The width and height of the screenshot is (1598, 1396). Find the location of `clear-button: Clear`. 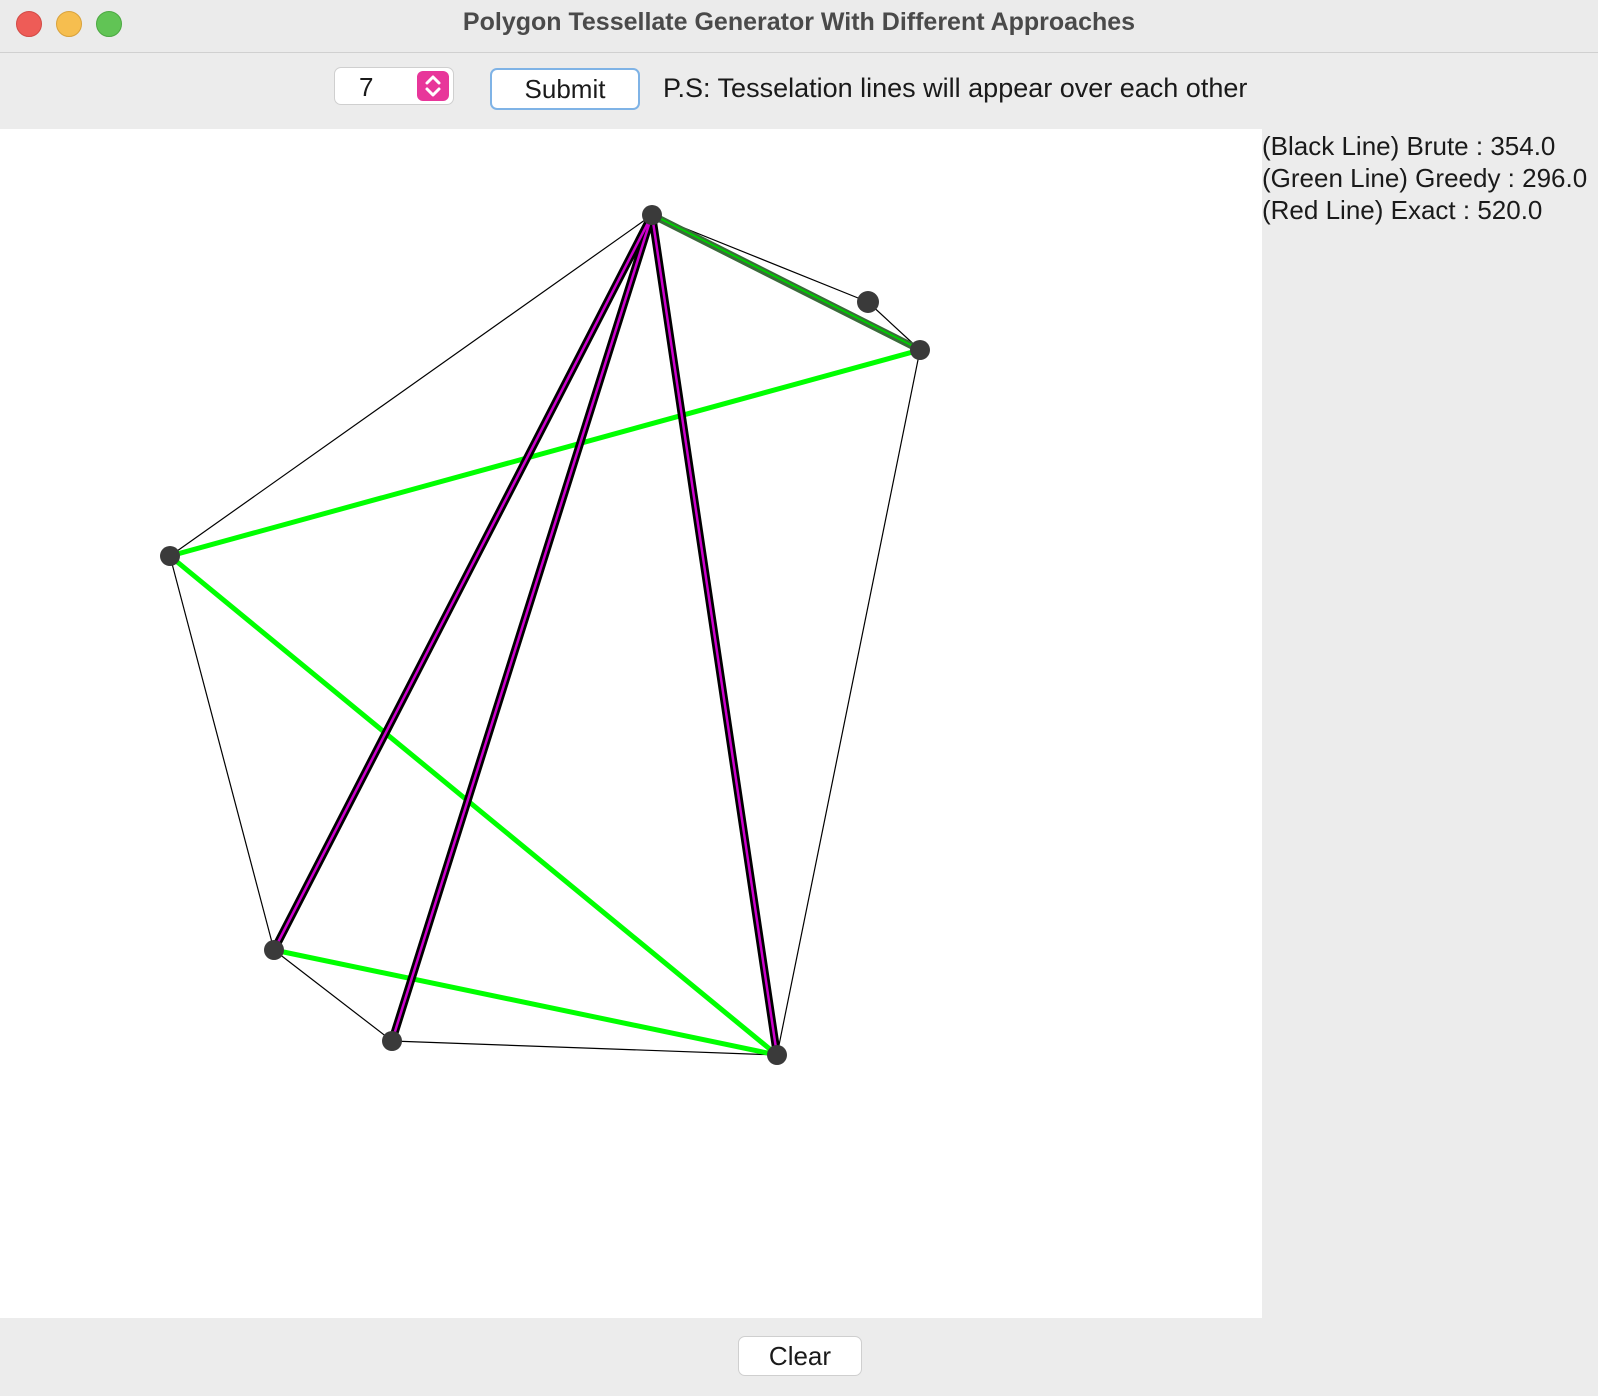

clear-button: Clear is located at coordinates (800, 1356).